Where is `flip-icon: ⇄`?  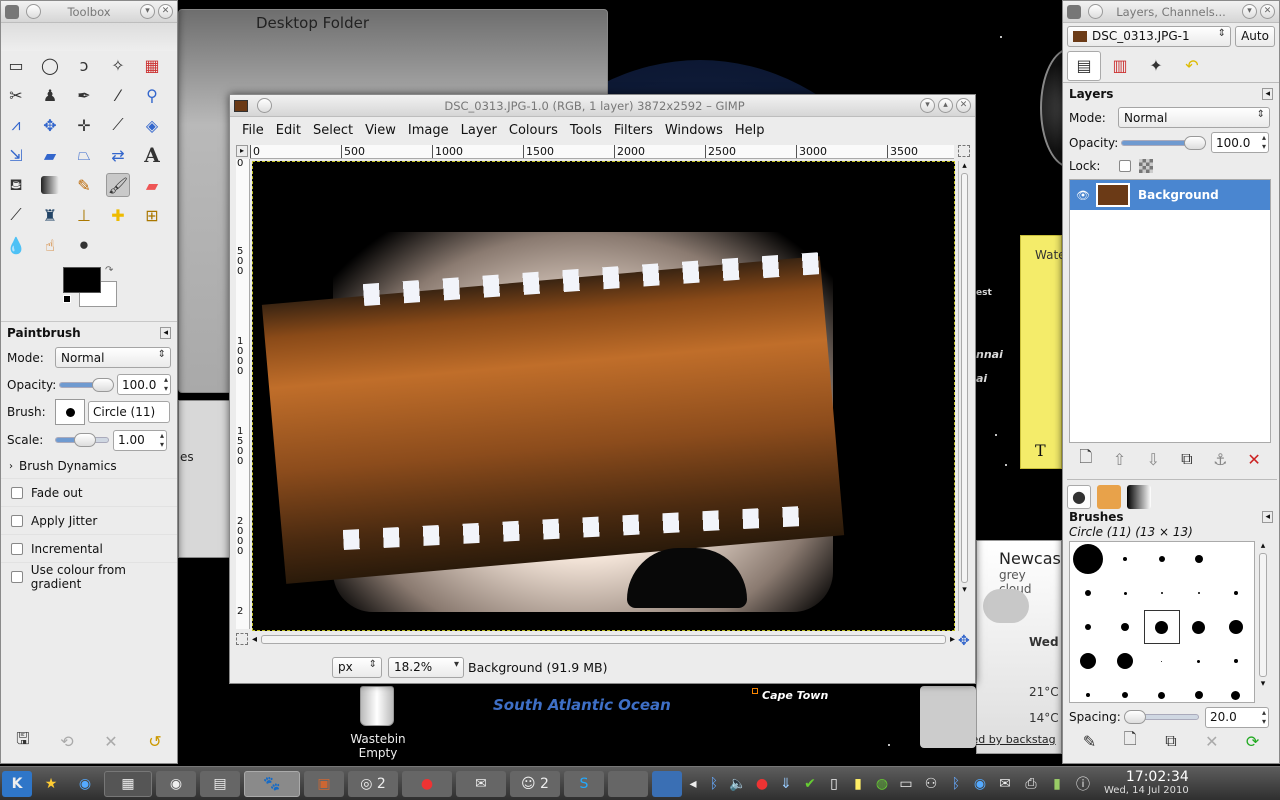 flip-icon: ⇄ is located at coordinates (118, 155).